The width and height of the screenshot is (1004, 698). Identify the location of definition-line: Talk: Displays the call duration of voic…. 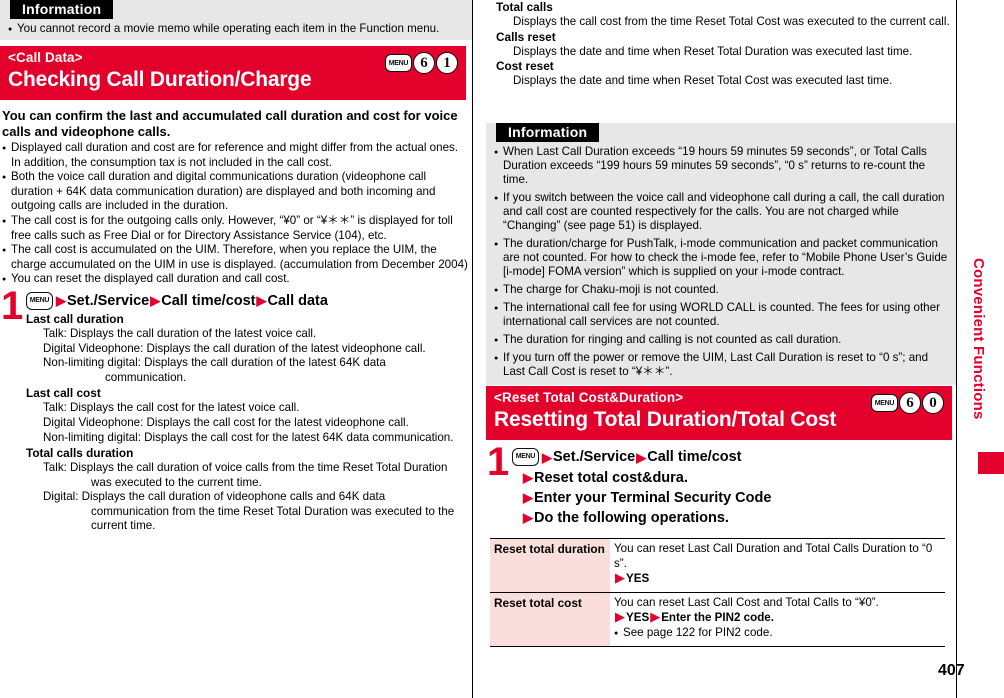
(245, 475).